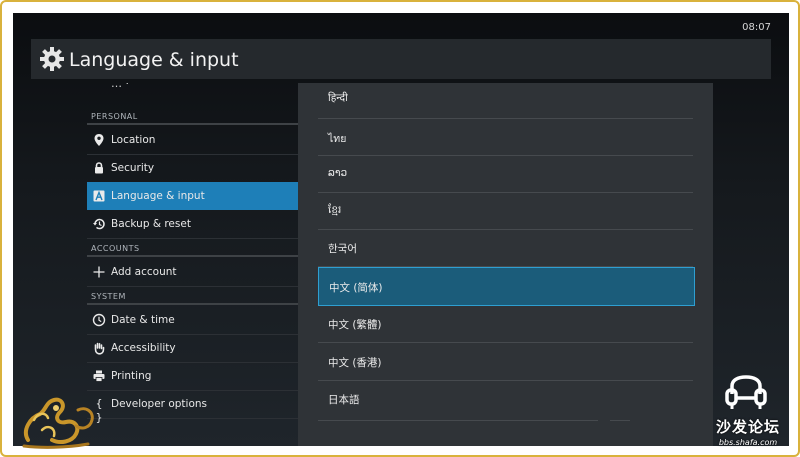  What do you see at coordinates (401, 59) in the screenshot?
I see `action-bar: Language & input` at bounding box center [401, 59].